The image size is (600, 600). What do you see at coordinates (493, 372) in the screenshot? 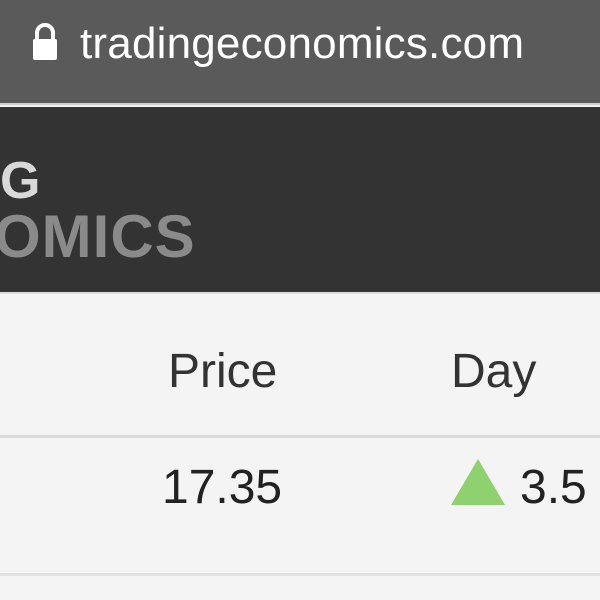
I see `column-header-day: Day` at bounding box center [493, 372].